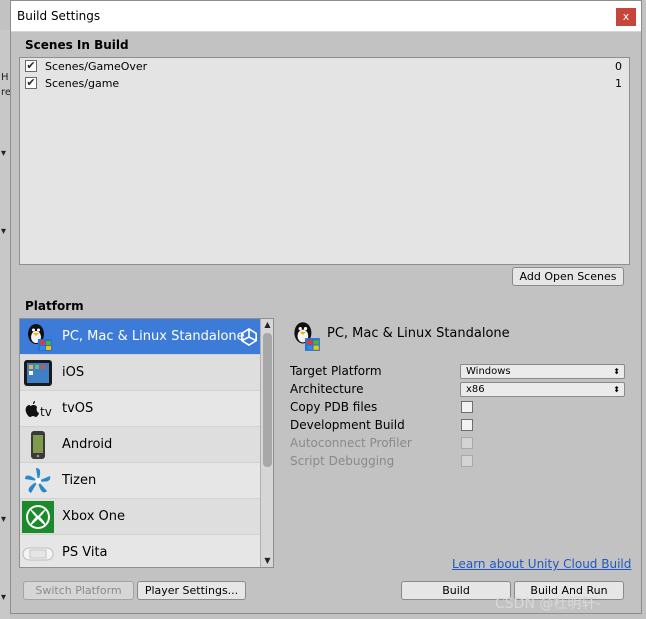 This screenshot has width=646, height=619. Describe the element at coordinates (467, 425) in the screenshot. I see `development-build-checkbox` at that location.